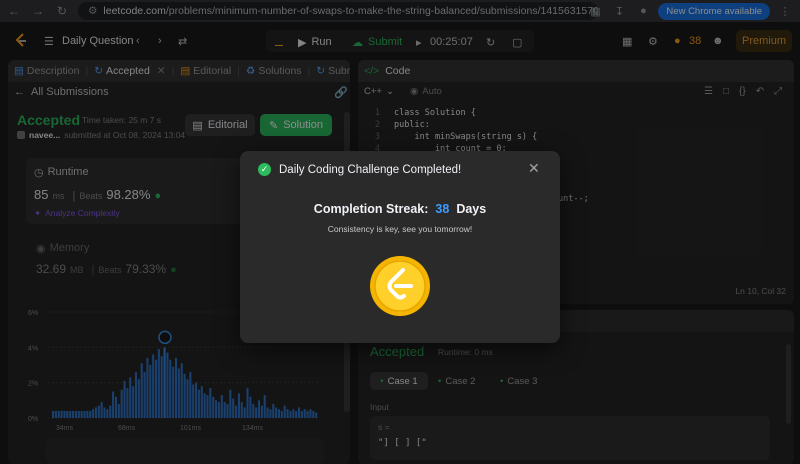  I want to click on streak-value: 38, so click(442, 209).